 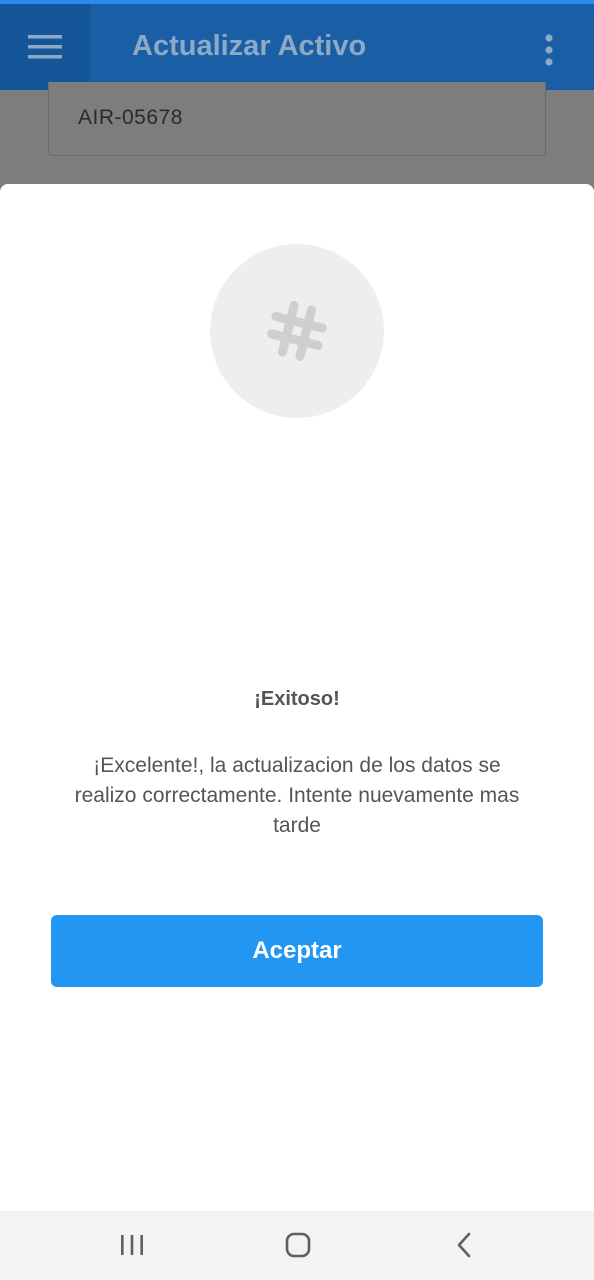 What do you see at coordinates (297, 951) in the screenshot?
I see `accept-button: Aceptar` at bounding box center [297, 951].